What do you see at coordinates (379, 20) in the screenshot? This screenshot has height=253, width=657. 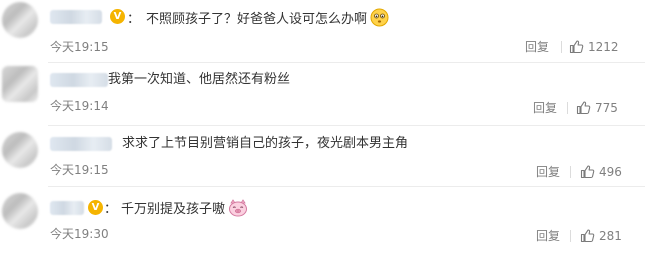 I see `shy-face-emoji-icon` at bounding box center [379, 20].